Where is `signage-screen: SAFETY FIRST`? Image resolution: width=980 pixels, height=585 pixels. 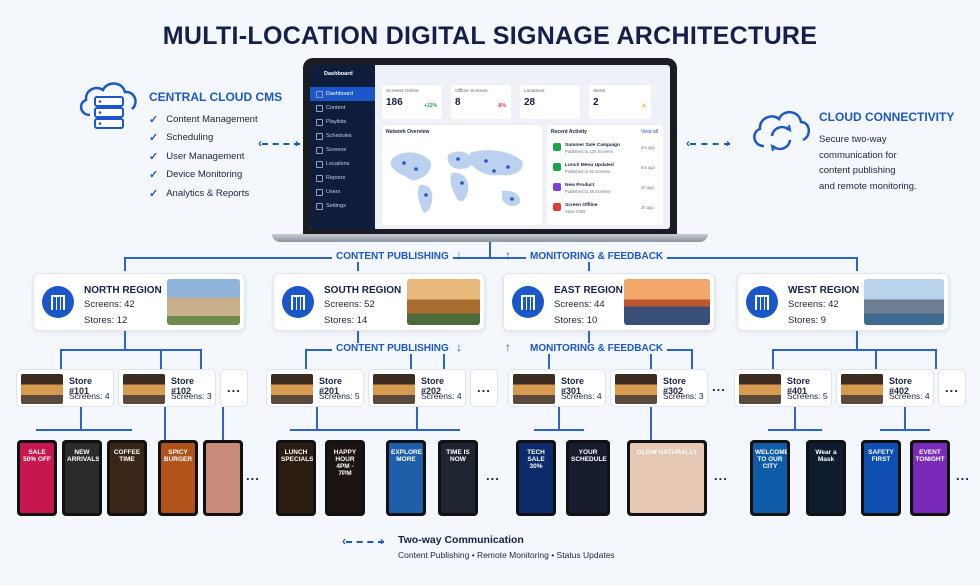 signage-screen: SAFETY FIRST is located at coordinates (881, 478).